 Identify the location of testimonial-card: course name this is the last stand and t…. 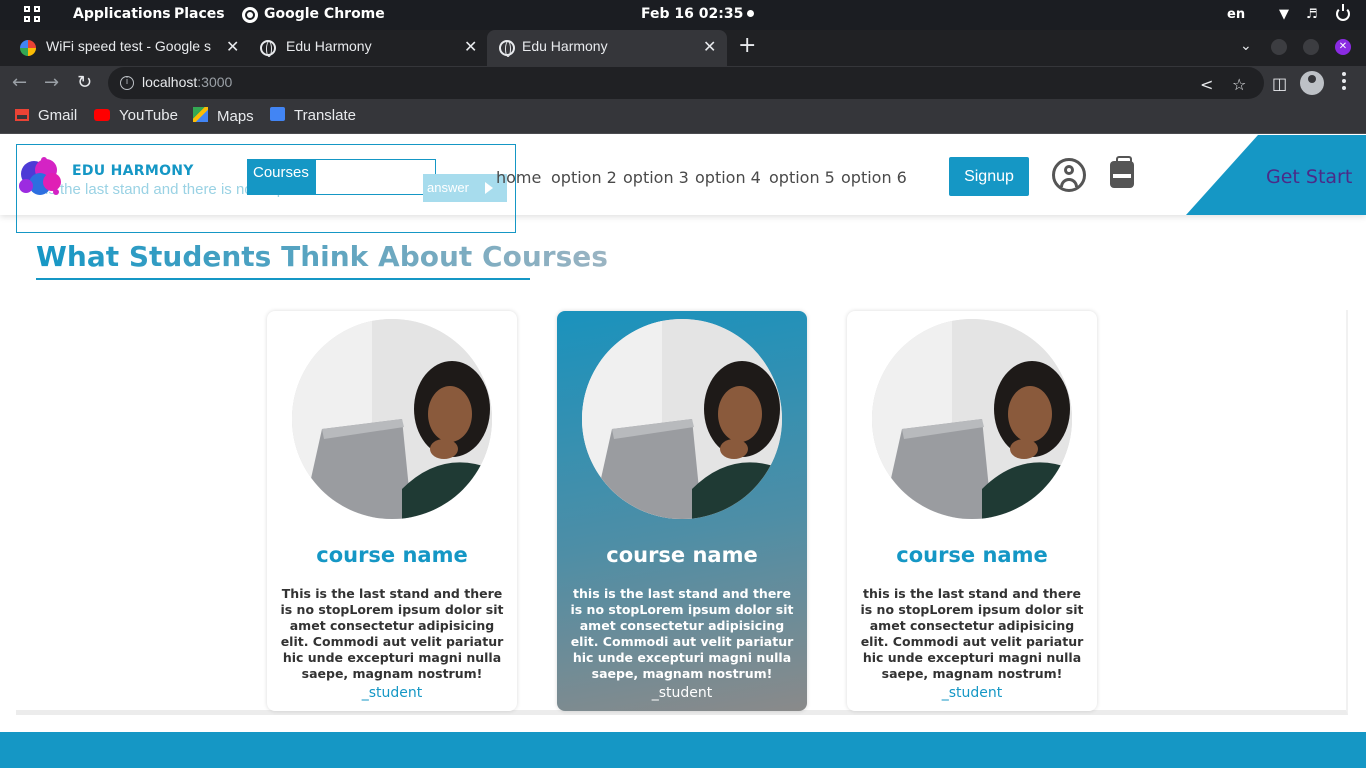
(972, 511).